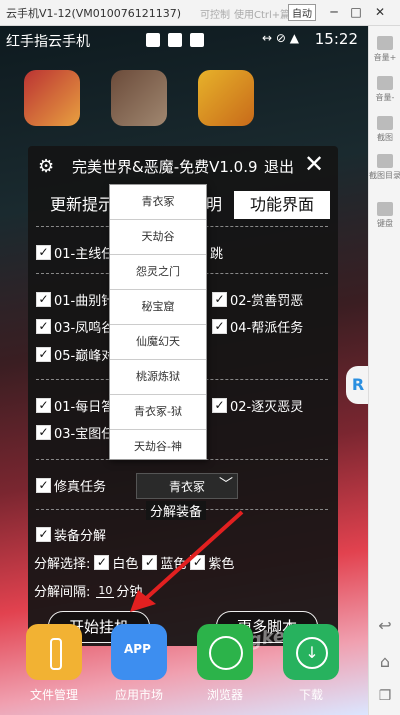 The image size is (400, 715). What do you see at coordinates (138, 695) in the screenshot?
I see `app-market-label: 应用市场` at bounding box center [138, 695].